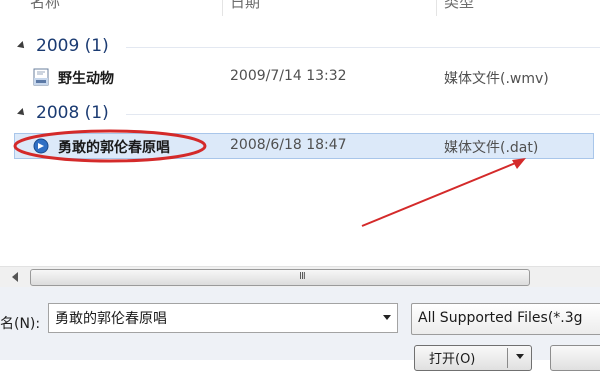 This screenshot has height=371, width=600. I want to click on group-label: 2008 (1), so click(72, 113).